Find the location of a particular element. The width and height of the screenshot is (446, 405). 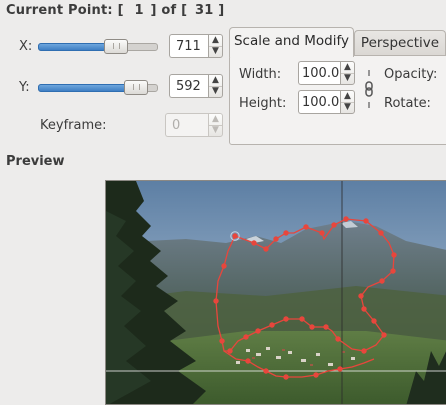

height-spin-buttons: ▲ ▼ is located at coordinates (347, 102).